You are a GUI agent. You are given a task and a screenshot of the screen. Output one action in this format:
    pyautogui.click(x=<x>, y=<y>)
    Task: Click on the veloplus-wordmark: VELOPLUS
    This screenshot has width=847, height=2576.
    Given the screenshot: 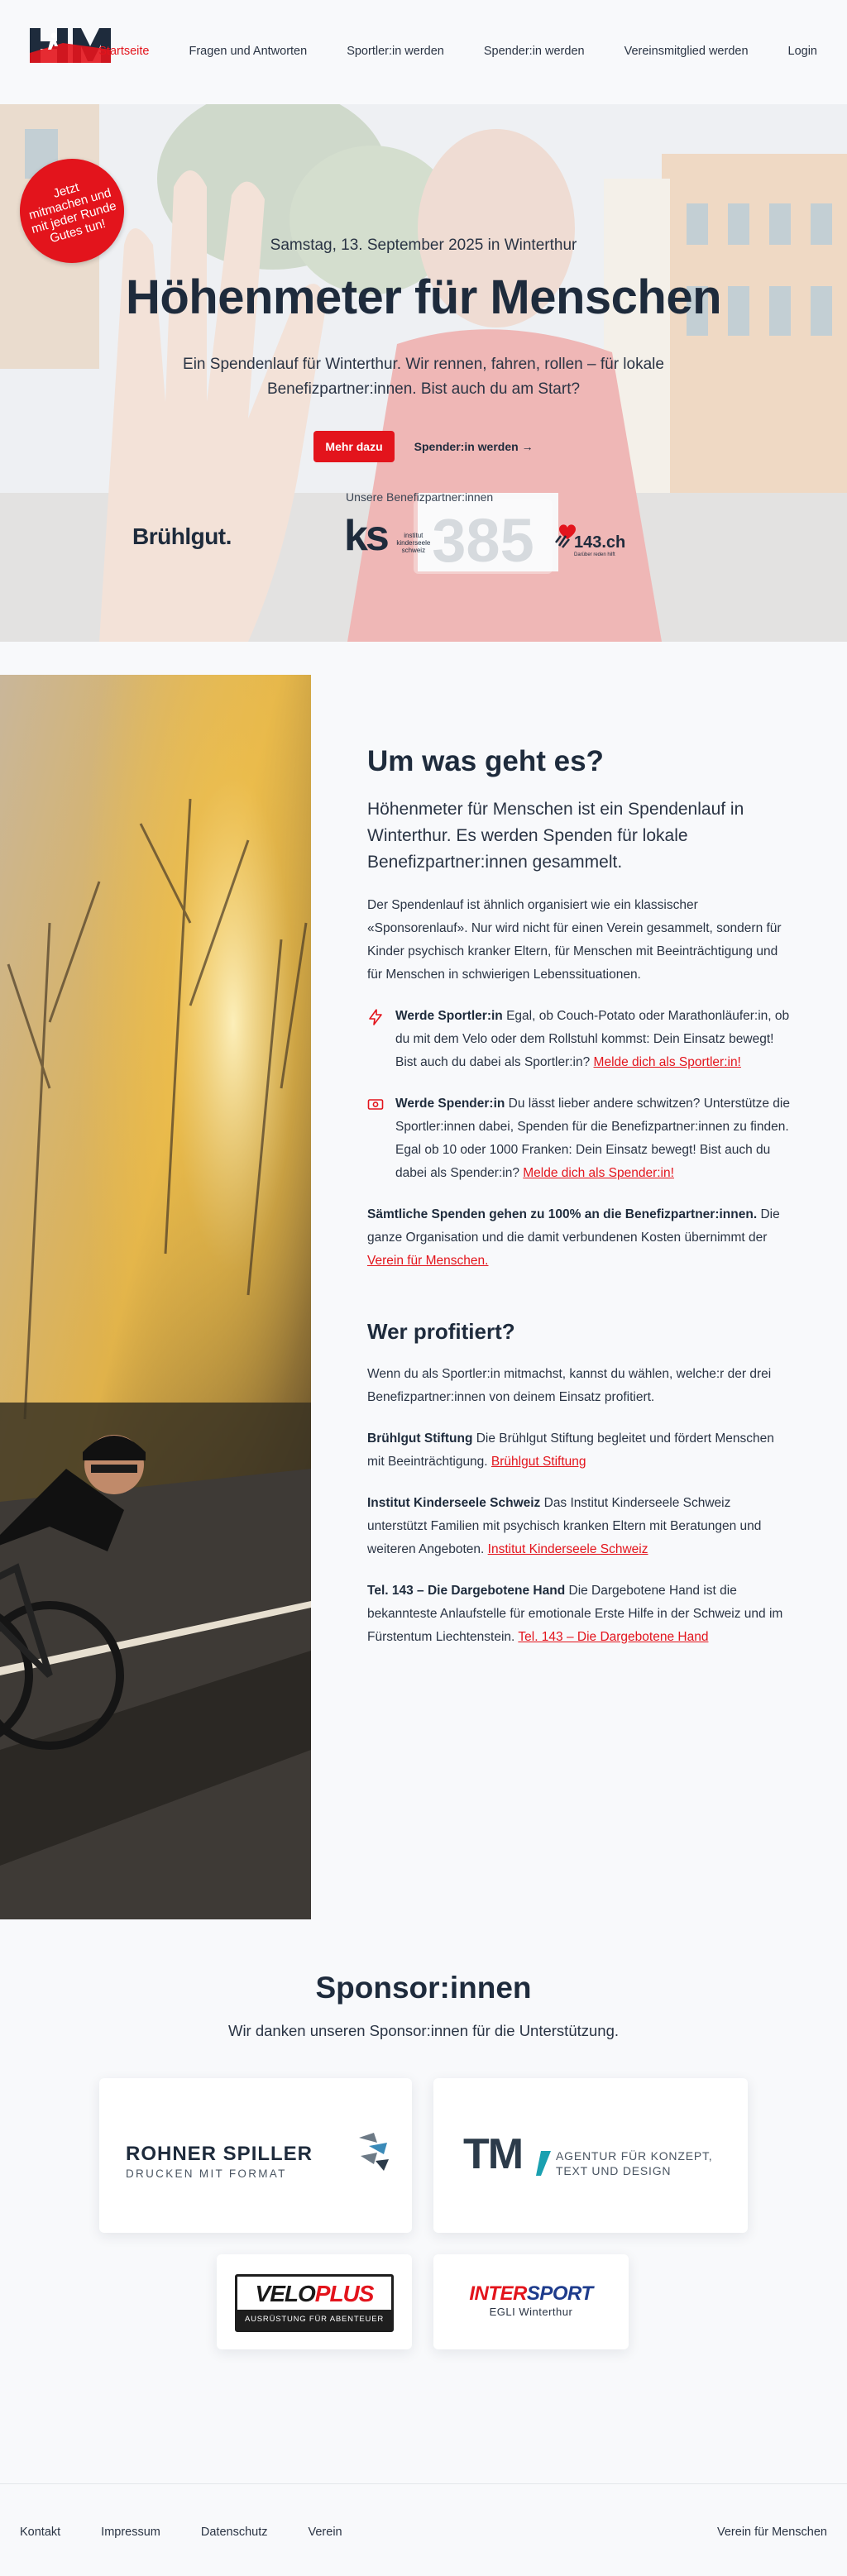 What is the action you would take?
    pyautogui.click(x=314, y=2293)
    